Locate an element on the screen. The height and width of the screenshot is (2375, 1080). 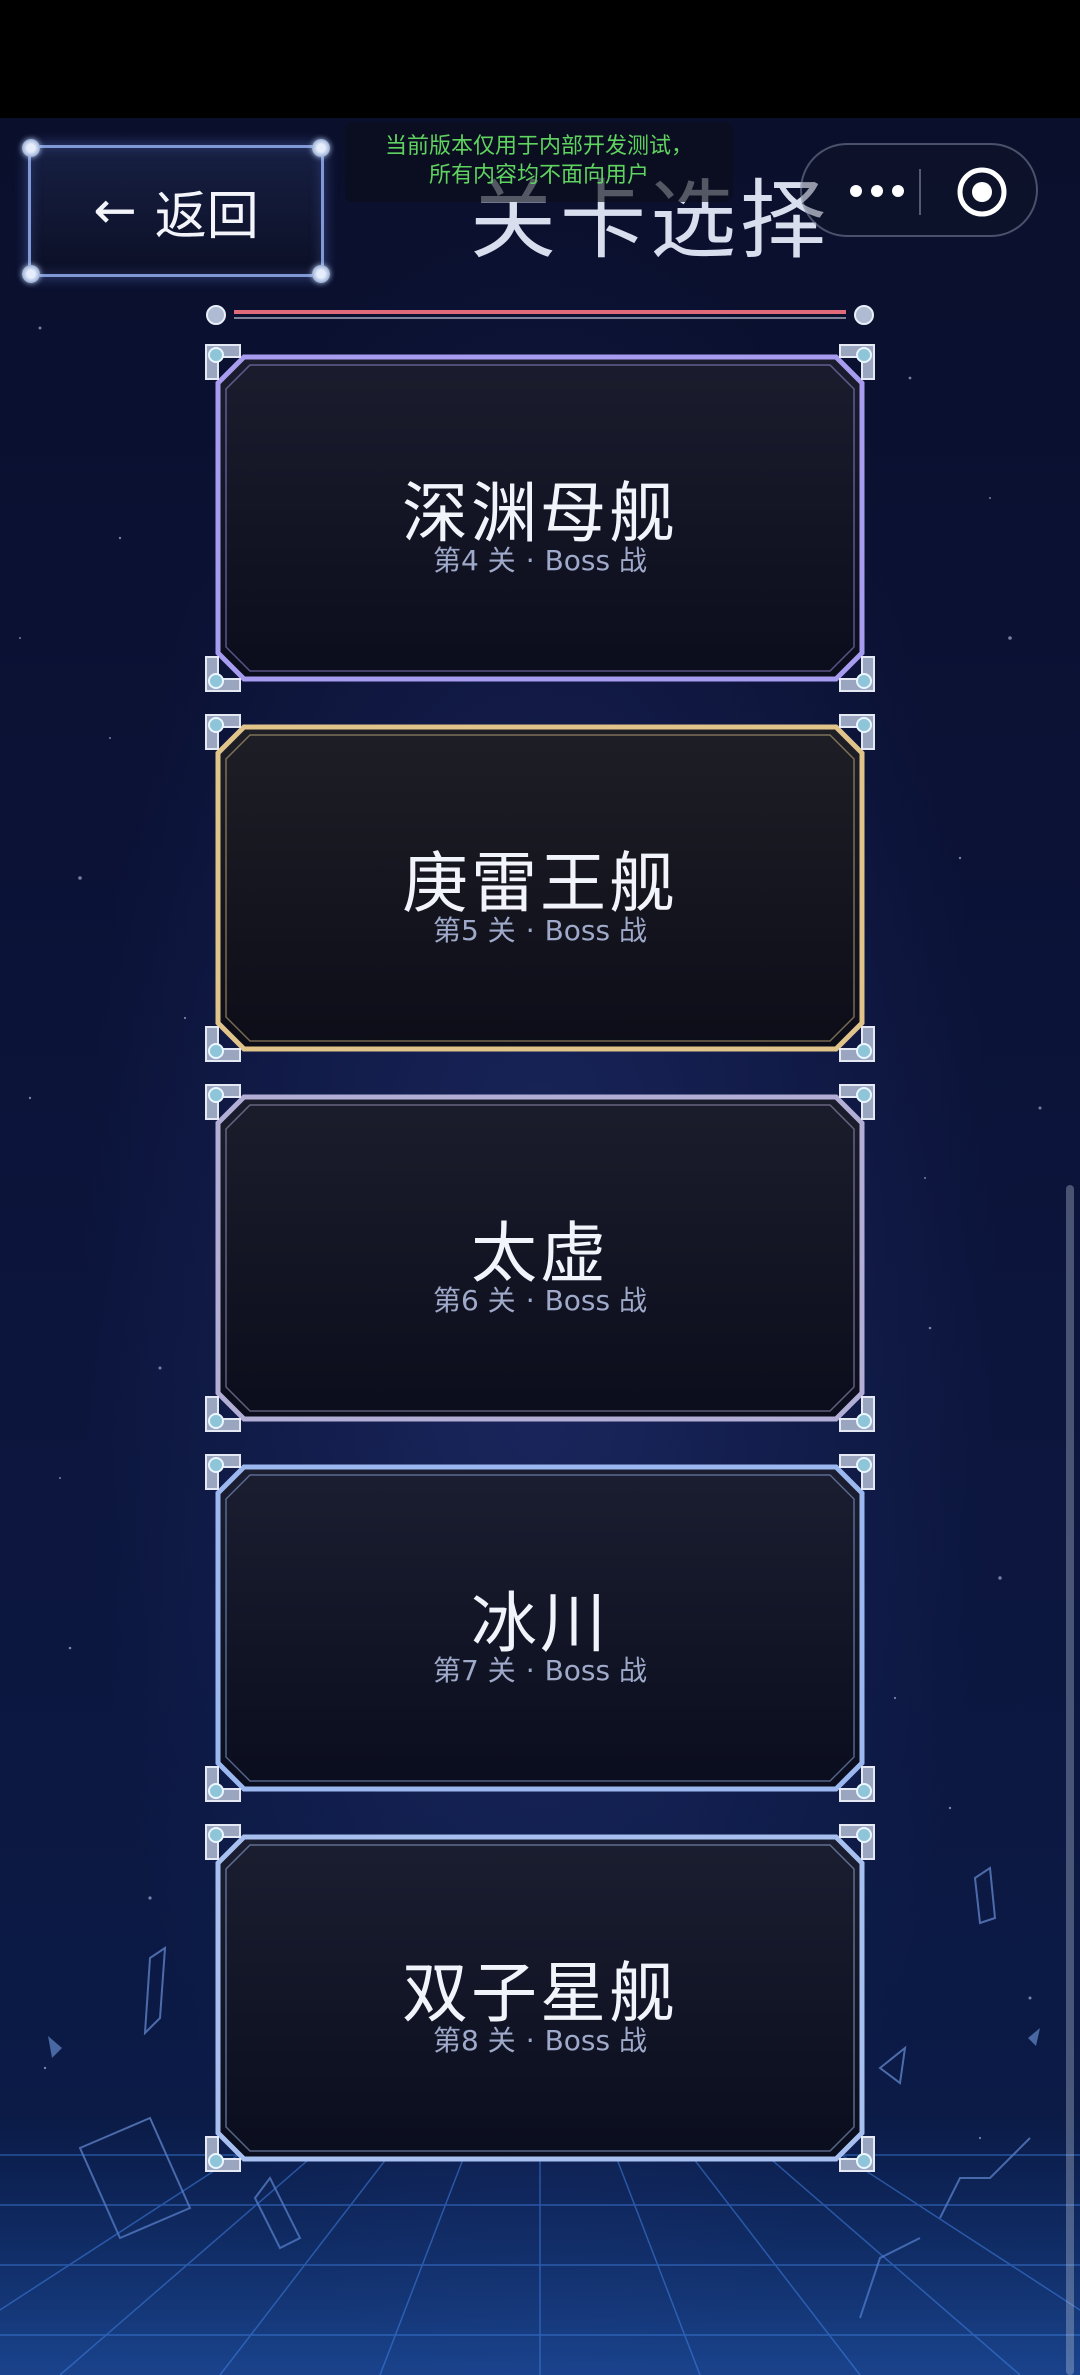
level-stage: 第4 关 is located at coordinates (474, 560).